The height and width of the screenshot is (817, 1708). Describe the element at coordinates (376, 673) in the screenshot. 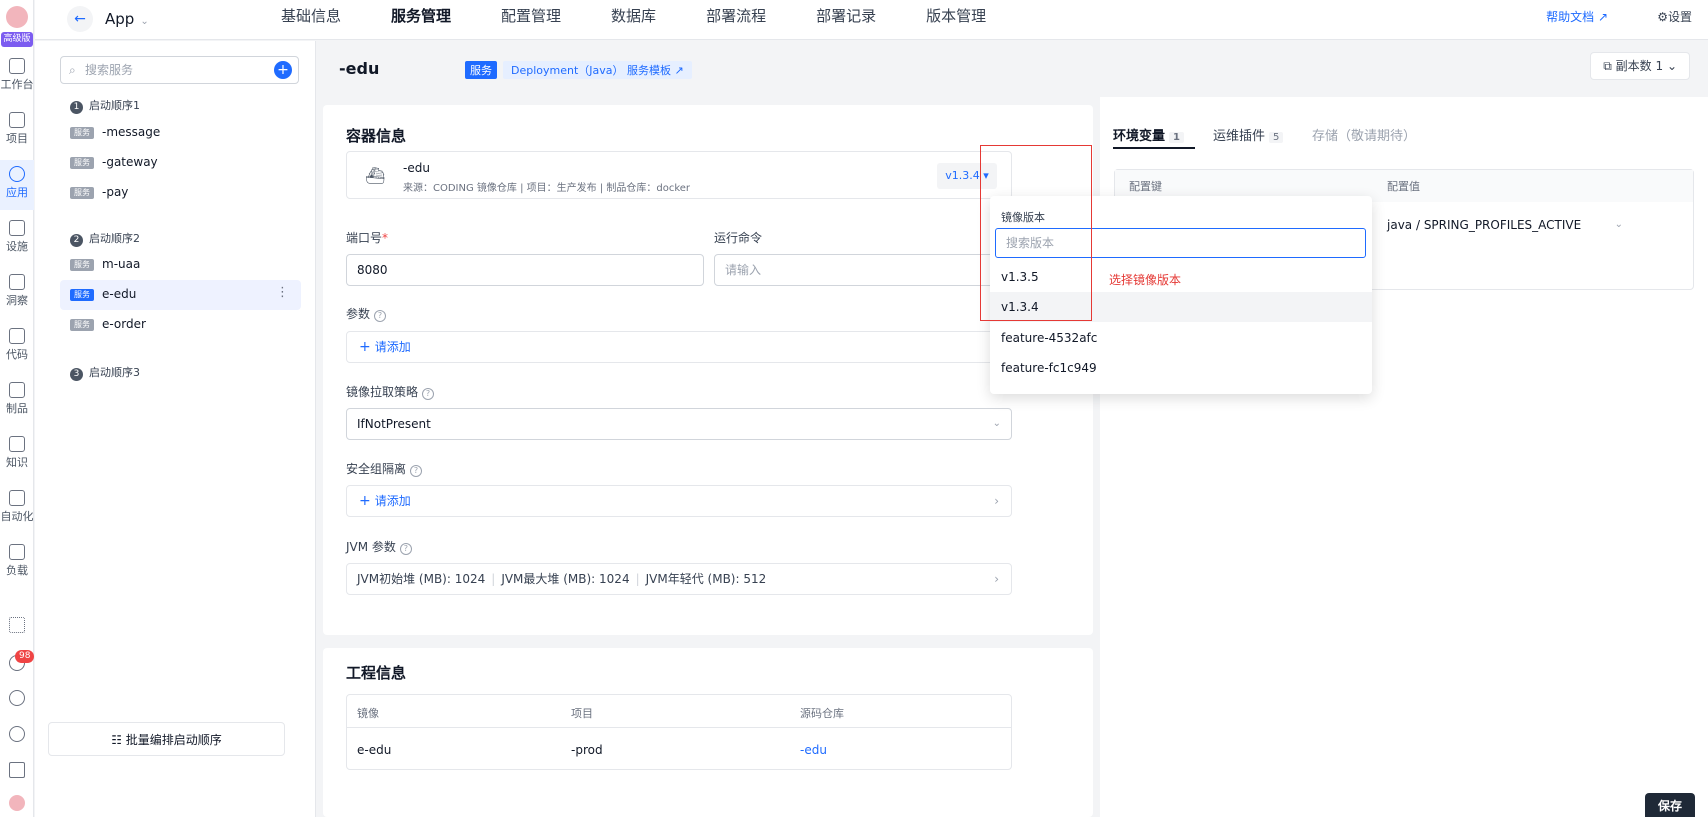

I see `project-info-title: 工程信息` at that location.